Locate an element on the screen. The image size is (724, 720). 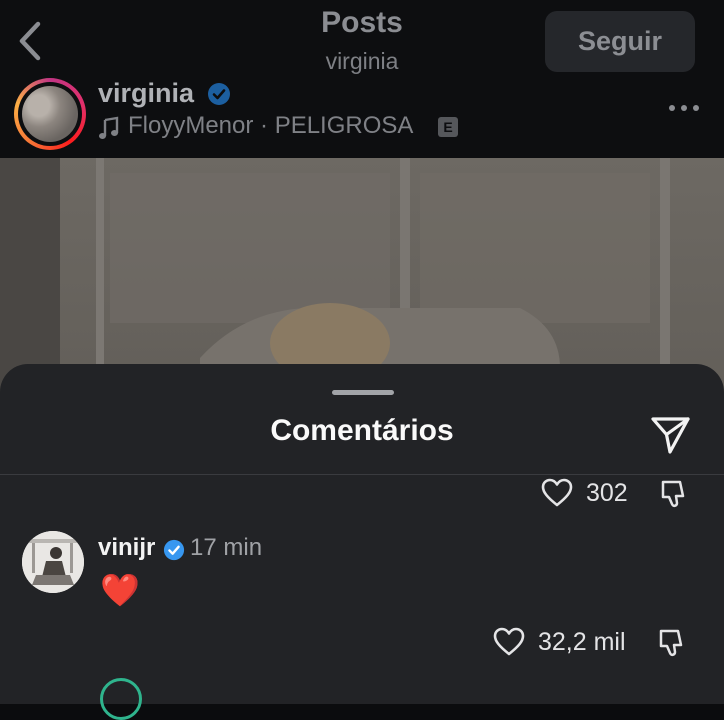
comment-text: ❤️ is located at coordinates (120, 590).